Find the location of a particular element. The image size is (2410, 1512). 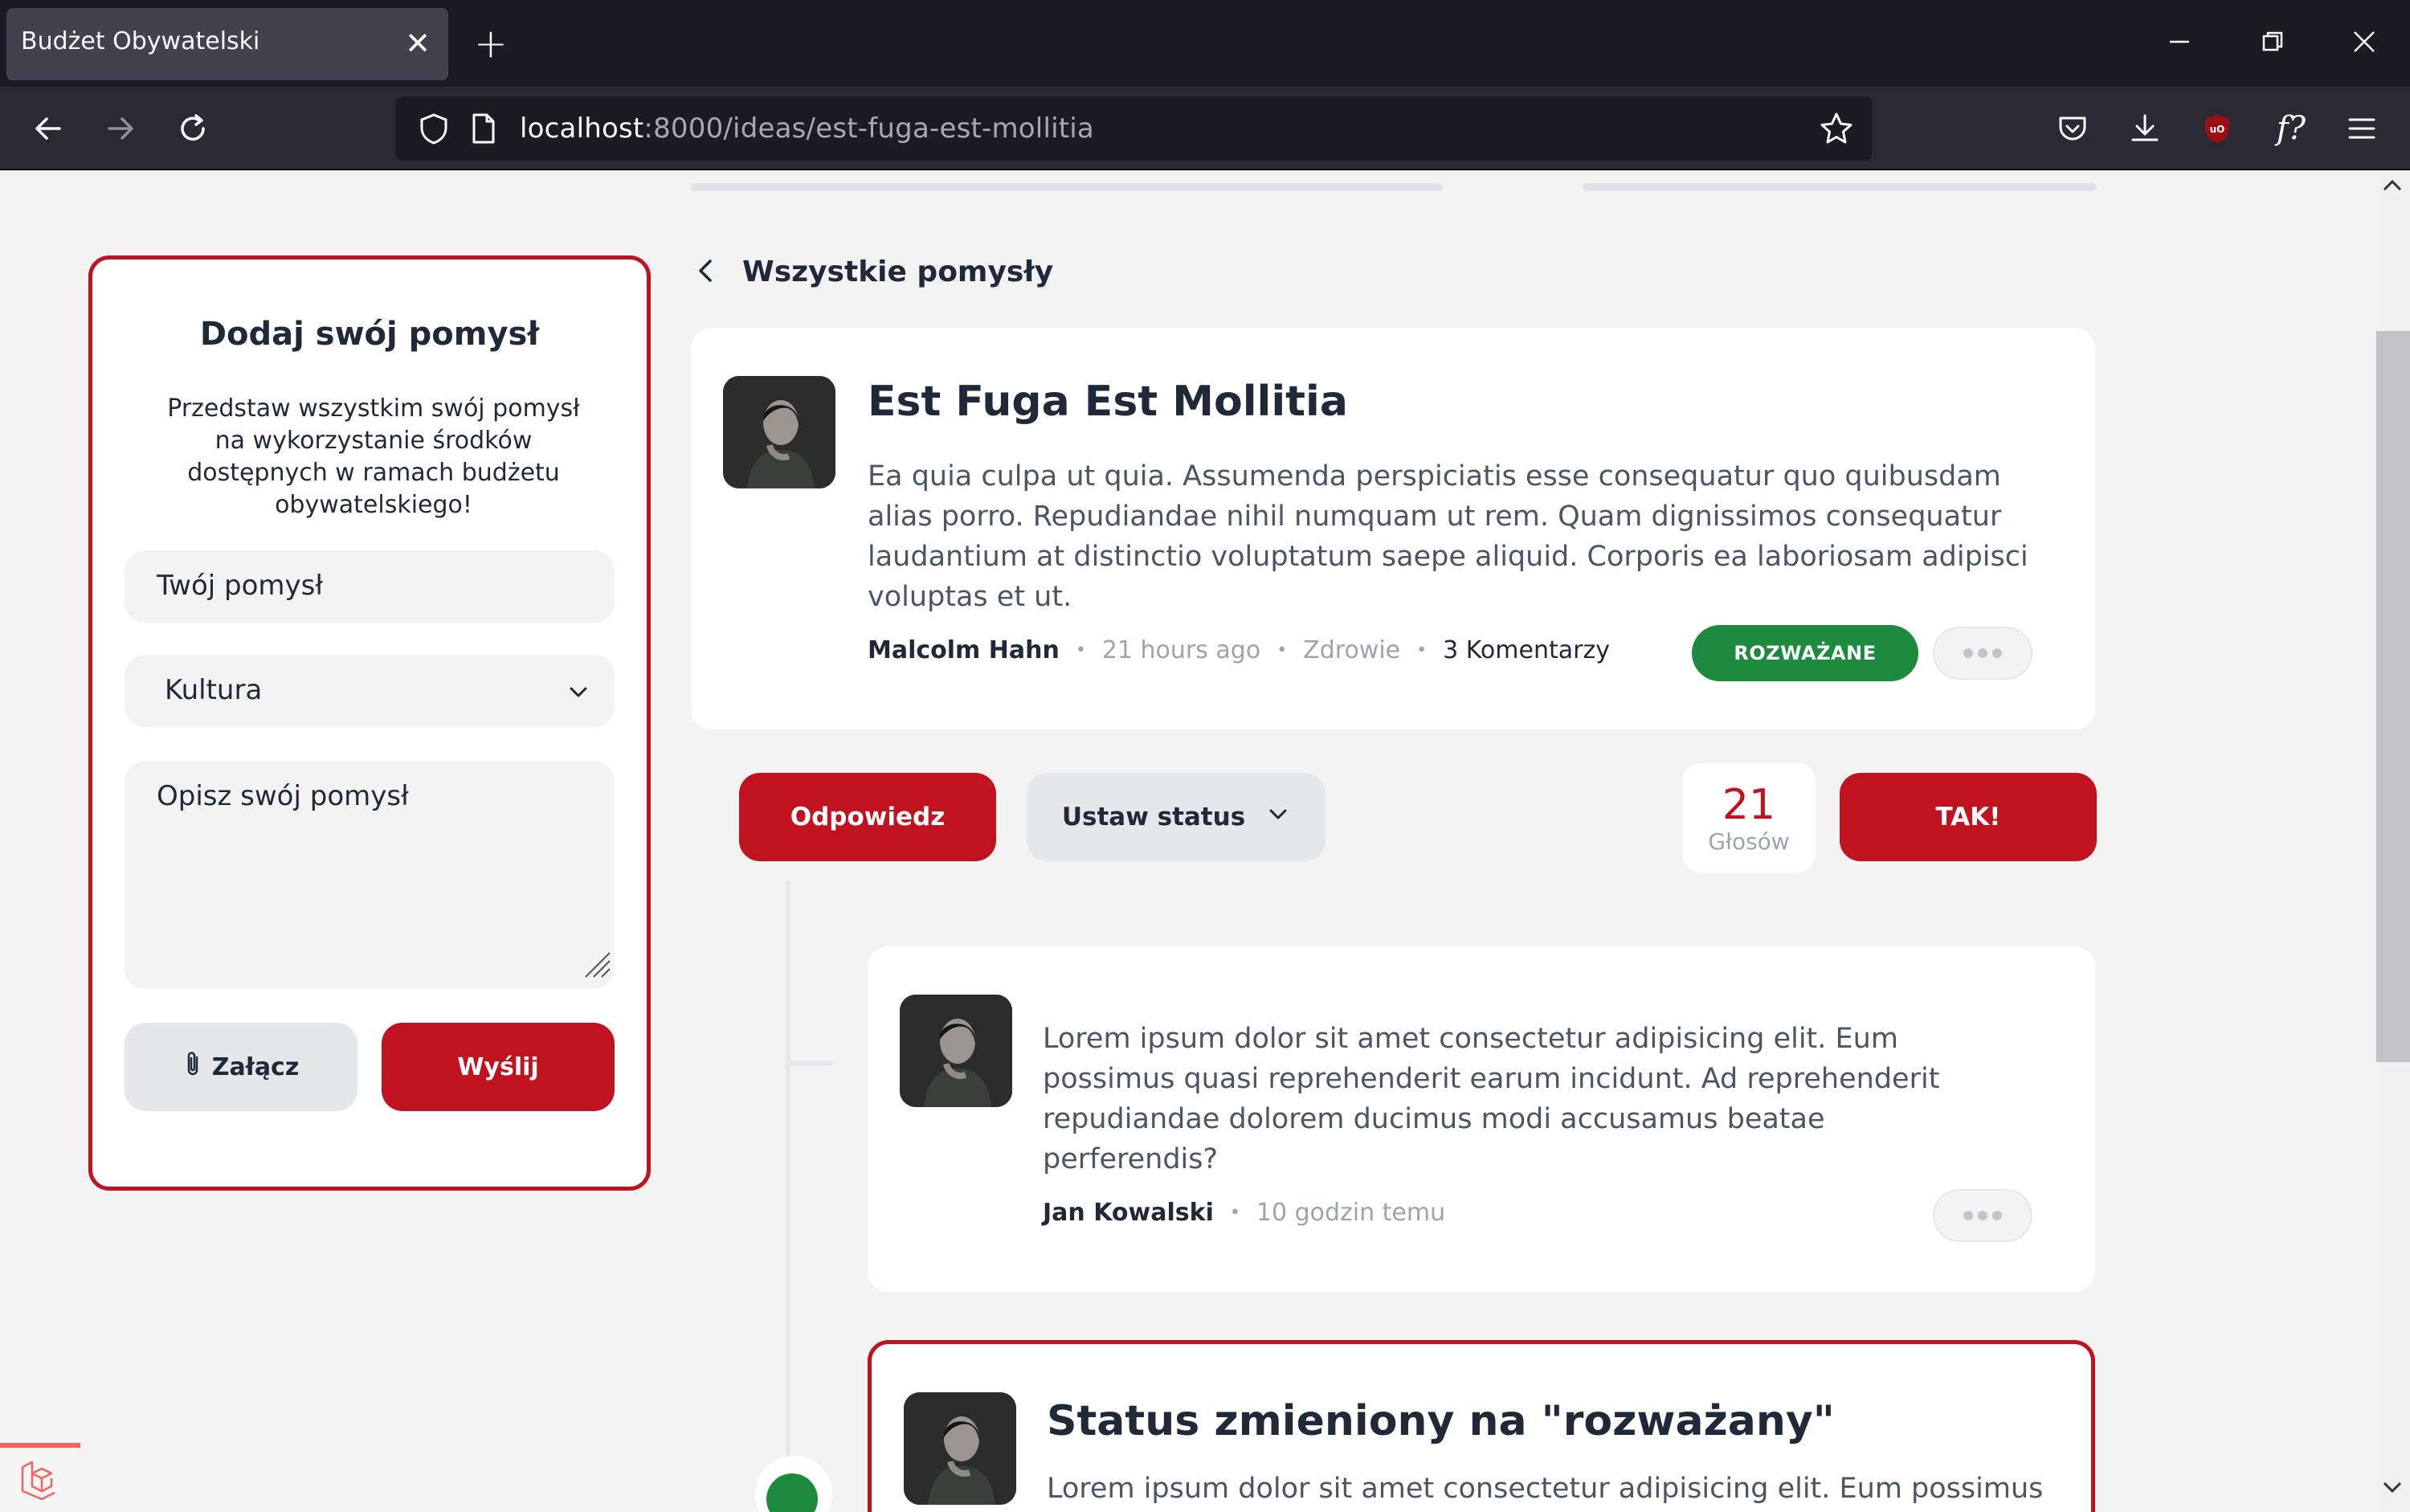

paperclip-icon is located at coordinates (192, 1067).